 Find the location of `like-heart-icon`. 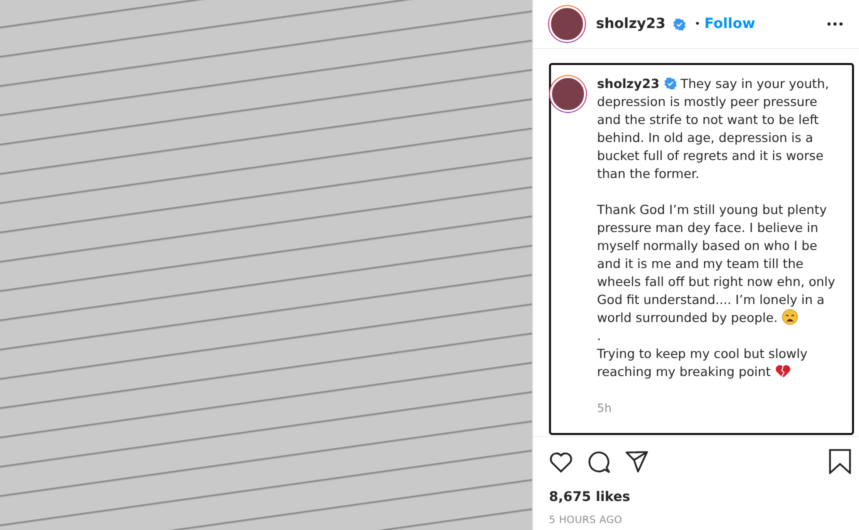

like-heart-icon is located at coordinates (561, 461).